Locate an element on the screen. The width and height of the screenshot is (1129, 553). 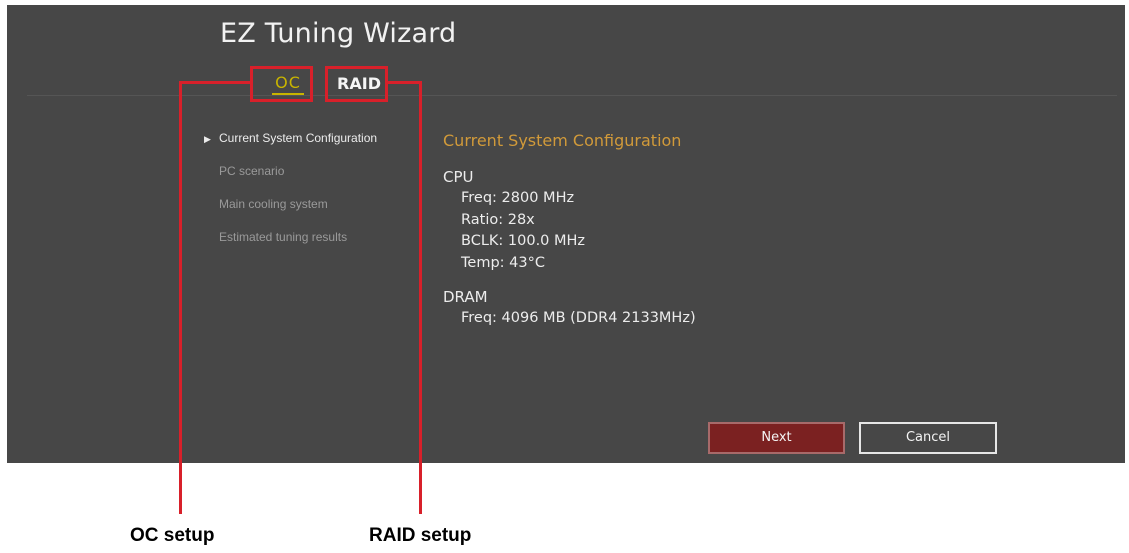
oc-leader-vertical is located at coordinates (180, 297).